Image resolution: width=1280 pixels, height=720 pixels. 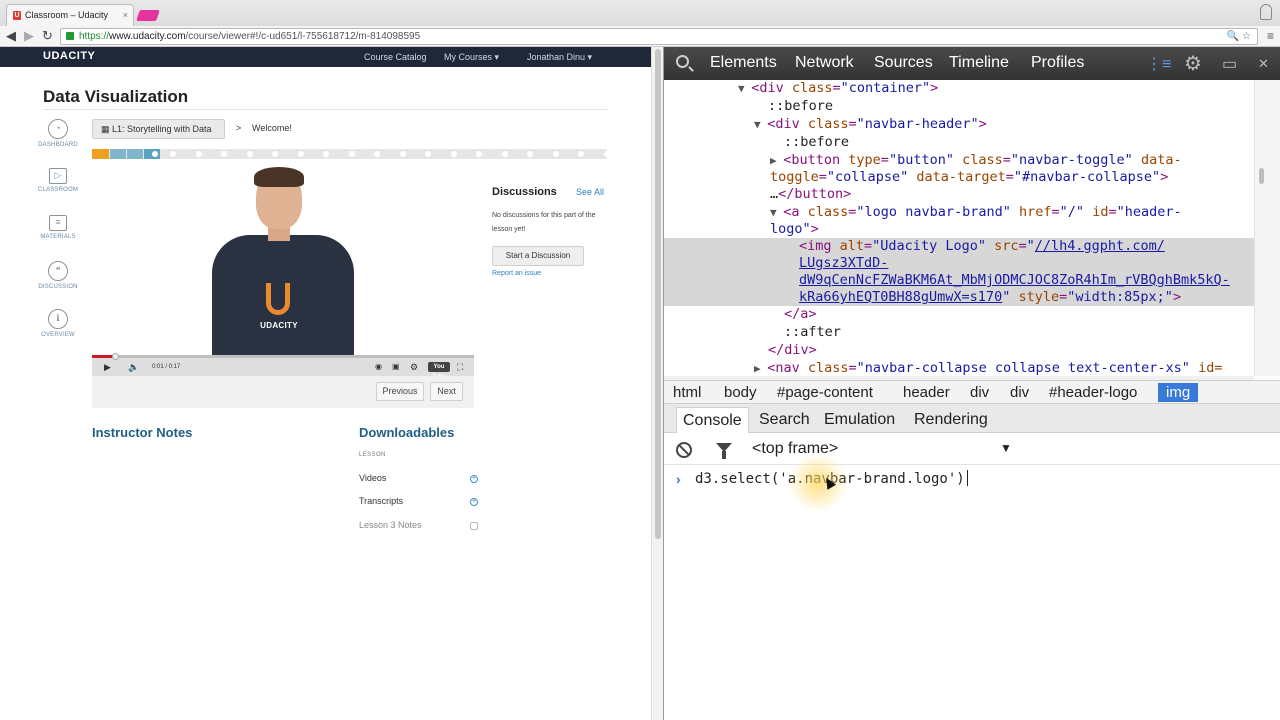 I want to click on img-src-link: kRa66yhEQT0BH88gUmwX=s170, so click(x=900, y=297).